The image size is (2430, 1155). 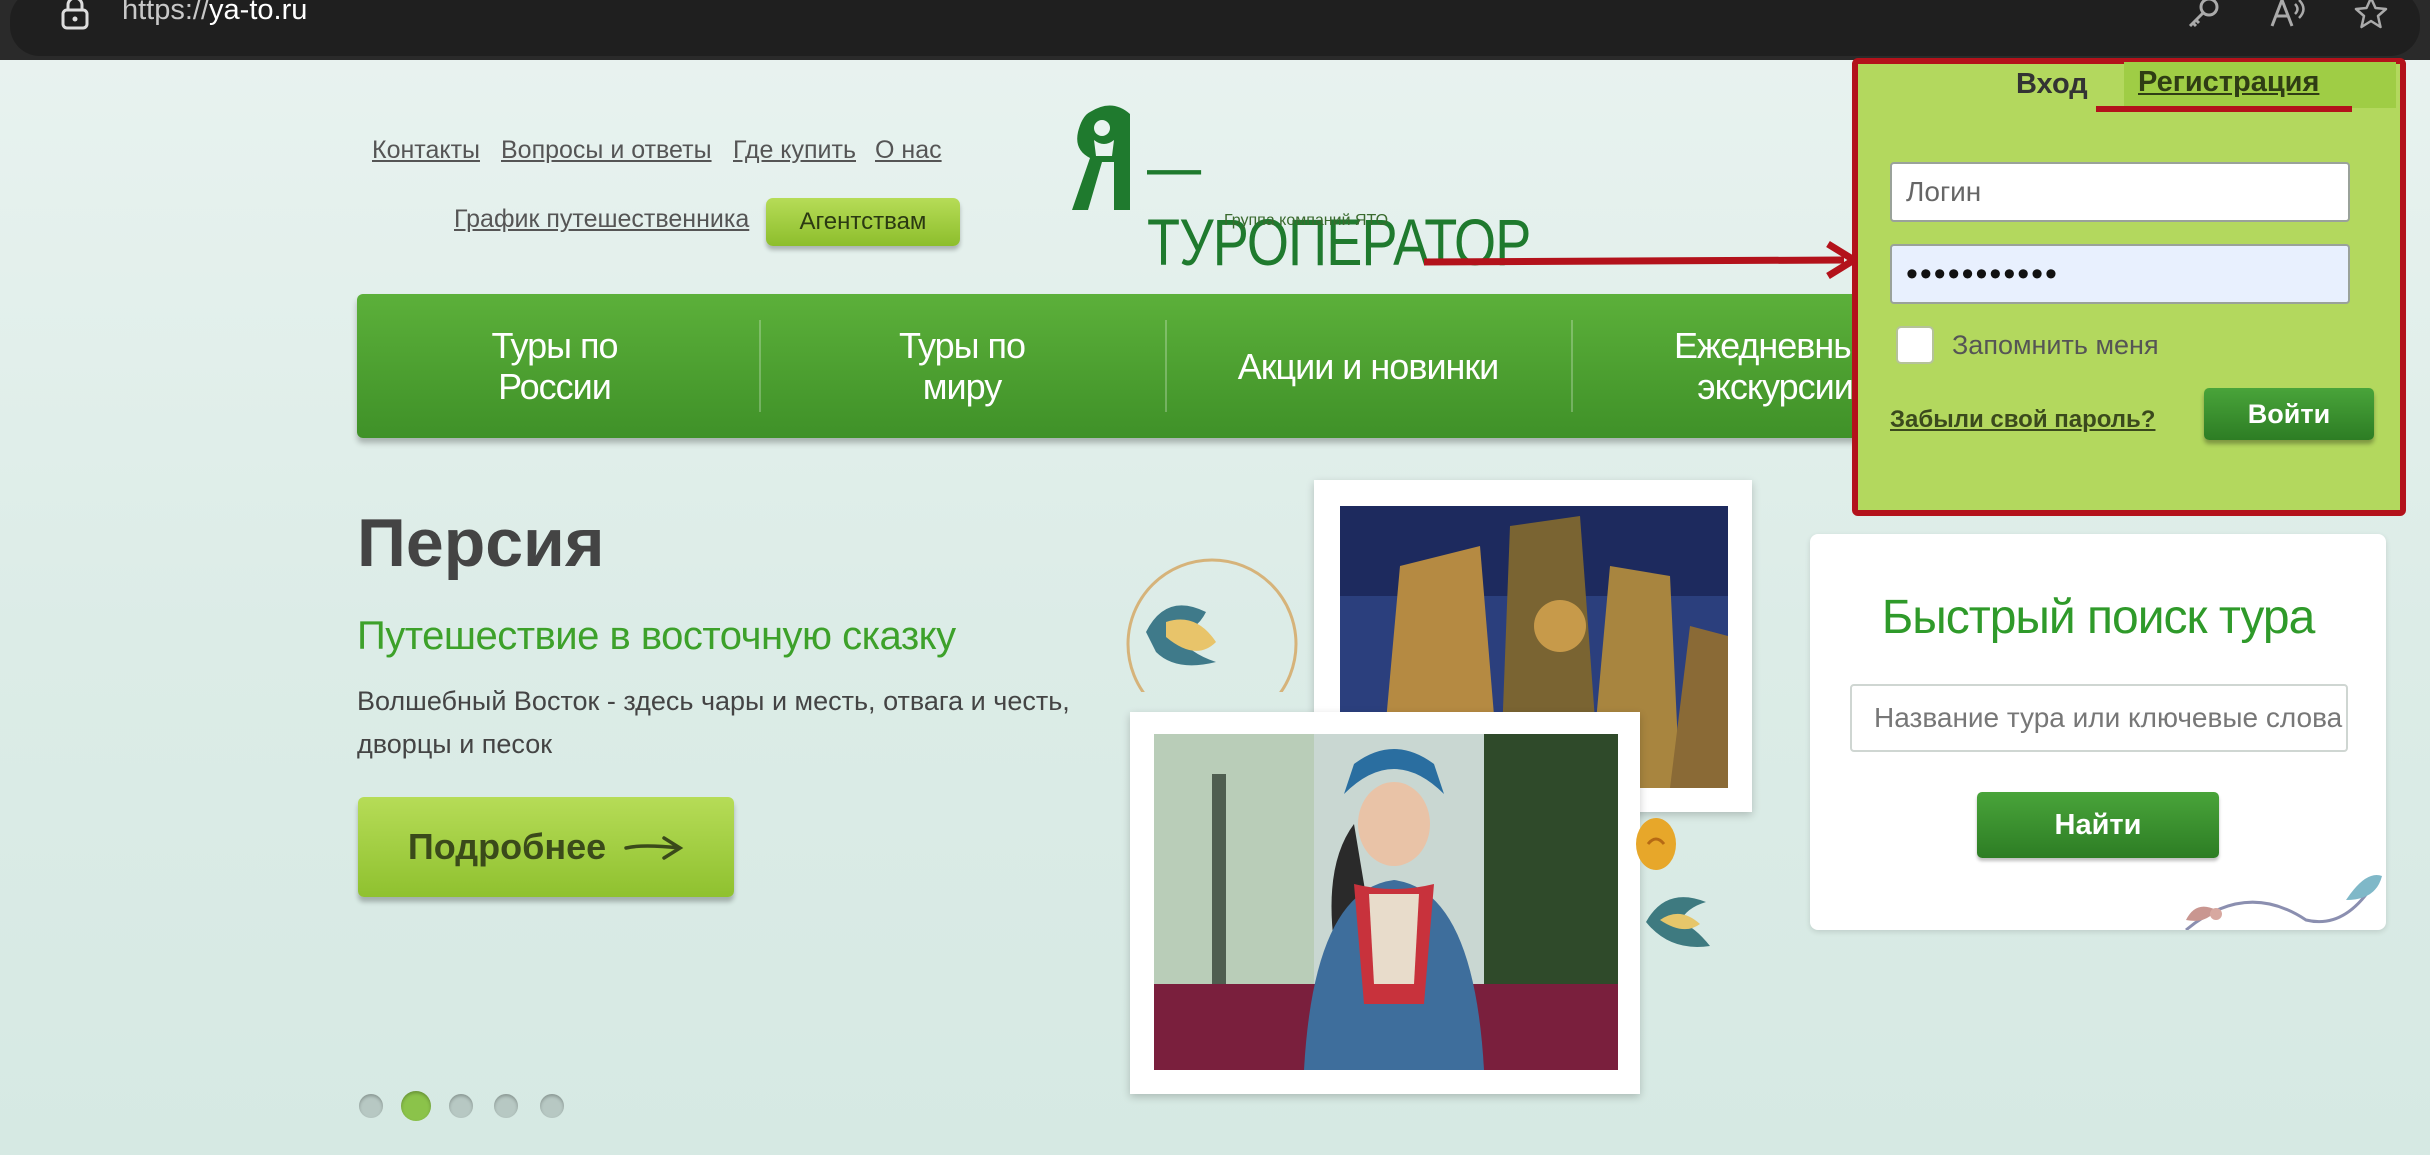 What do you see at coordinates (601, 219) in the screenshot?
I see `link-traveler-schedule: График путешественника` at bounding box center [601, 219].